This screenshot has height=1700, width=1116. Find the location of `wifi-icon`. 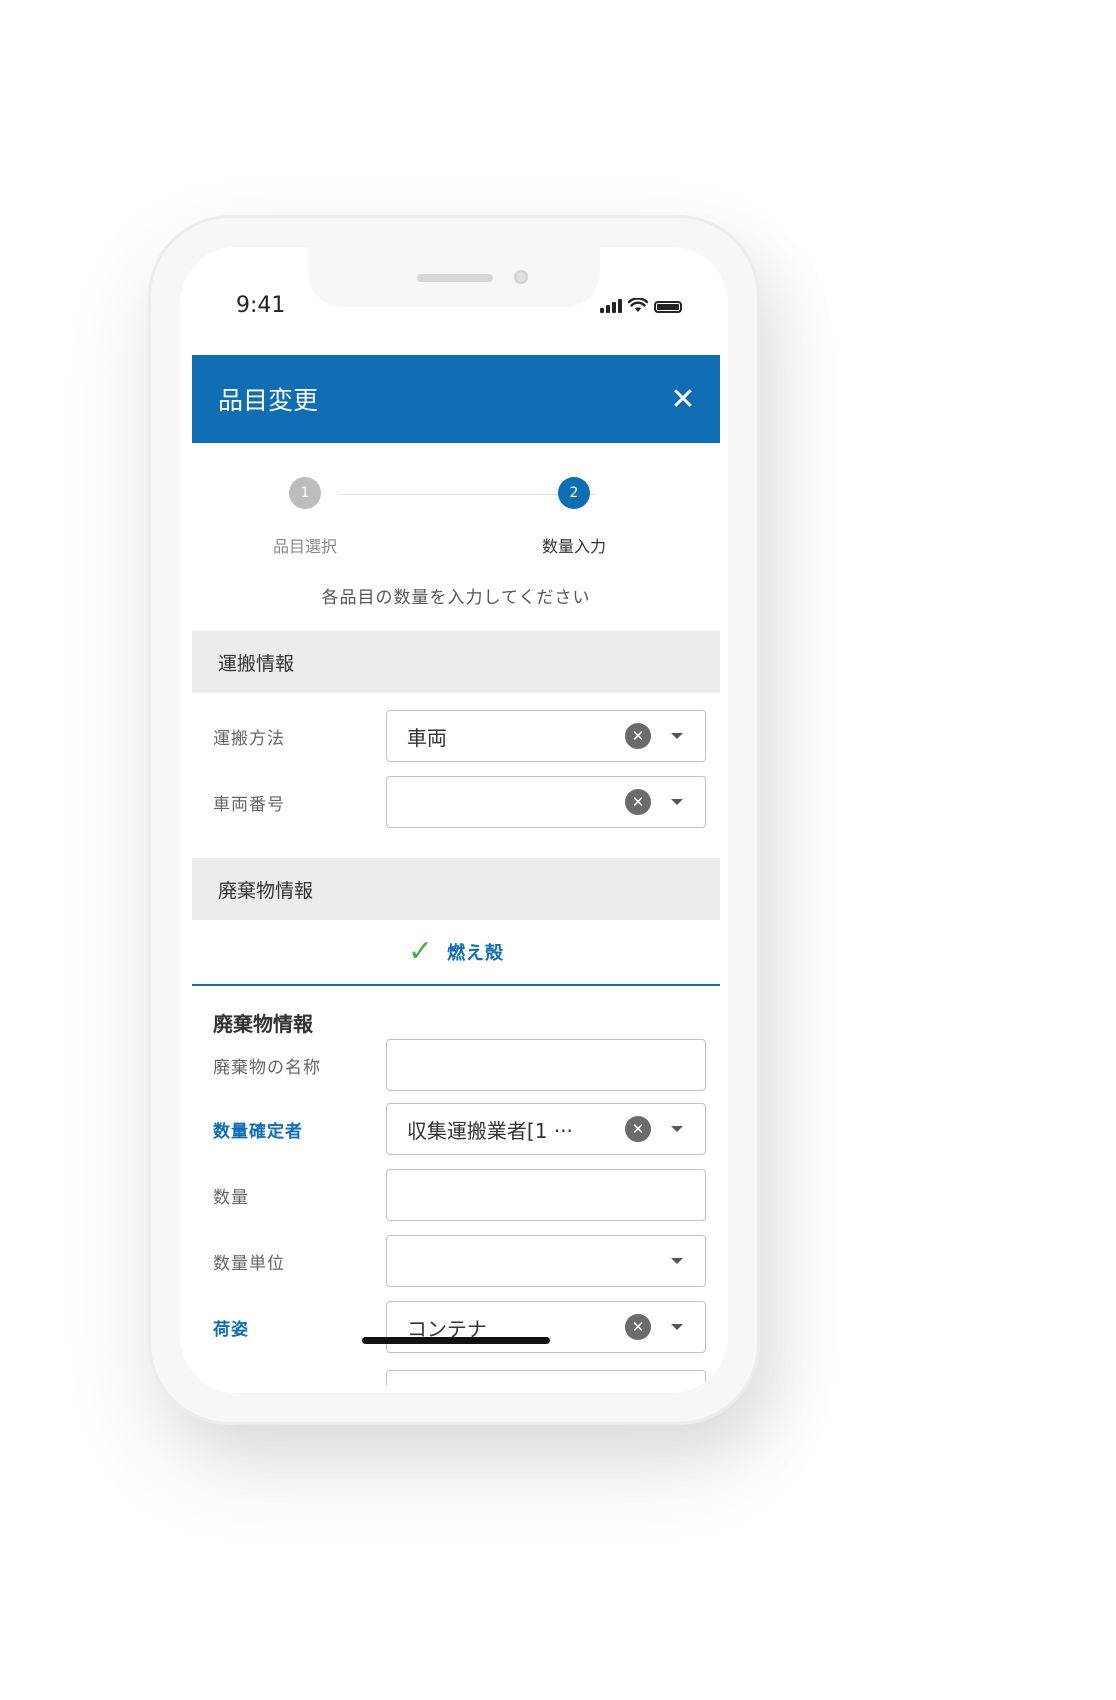

wifi-icon is located at coordinates (638, 305).